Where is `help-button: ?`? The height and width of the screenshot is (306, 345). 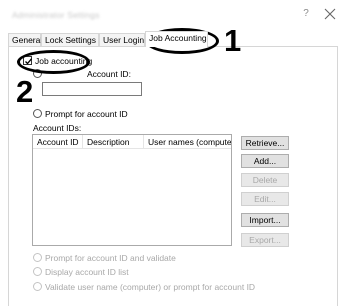 help-button: ? is located at coordinates (306, 15).